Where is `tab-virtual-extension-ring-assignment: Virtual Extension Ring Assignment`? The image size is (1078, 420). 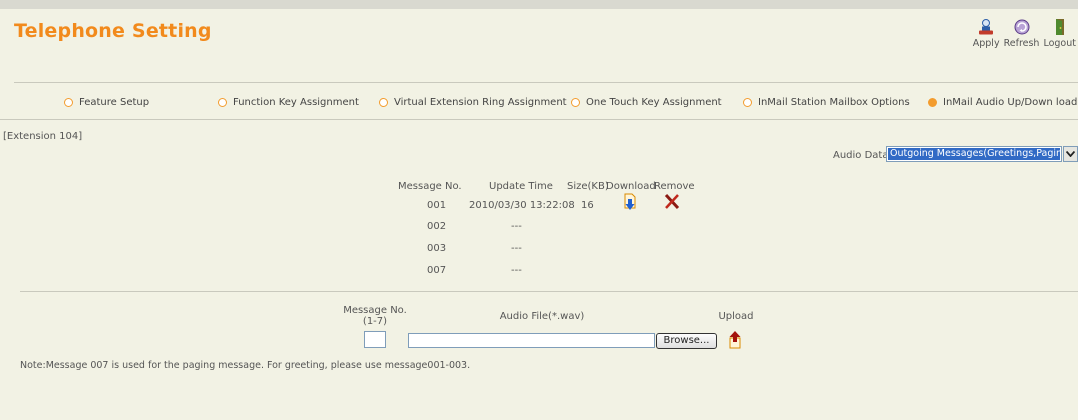
tab-virtual-extension-ring-assignment: Virtual Extension Ring Assignment is located at coordinates (473, 102).